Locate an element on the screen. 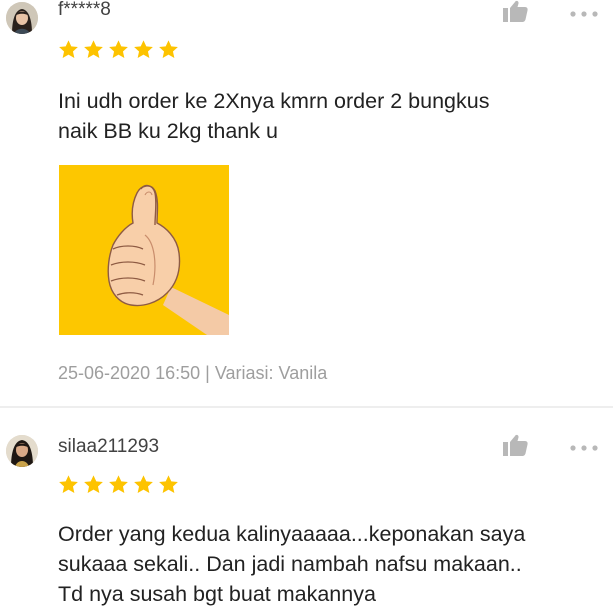 This screenshot has height=613, width=613. review-meta: 25-06-2020 16:50 | Variasi: Vanila is located at coordinates (192, 373).